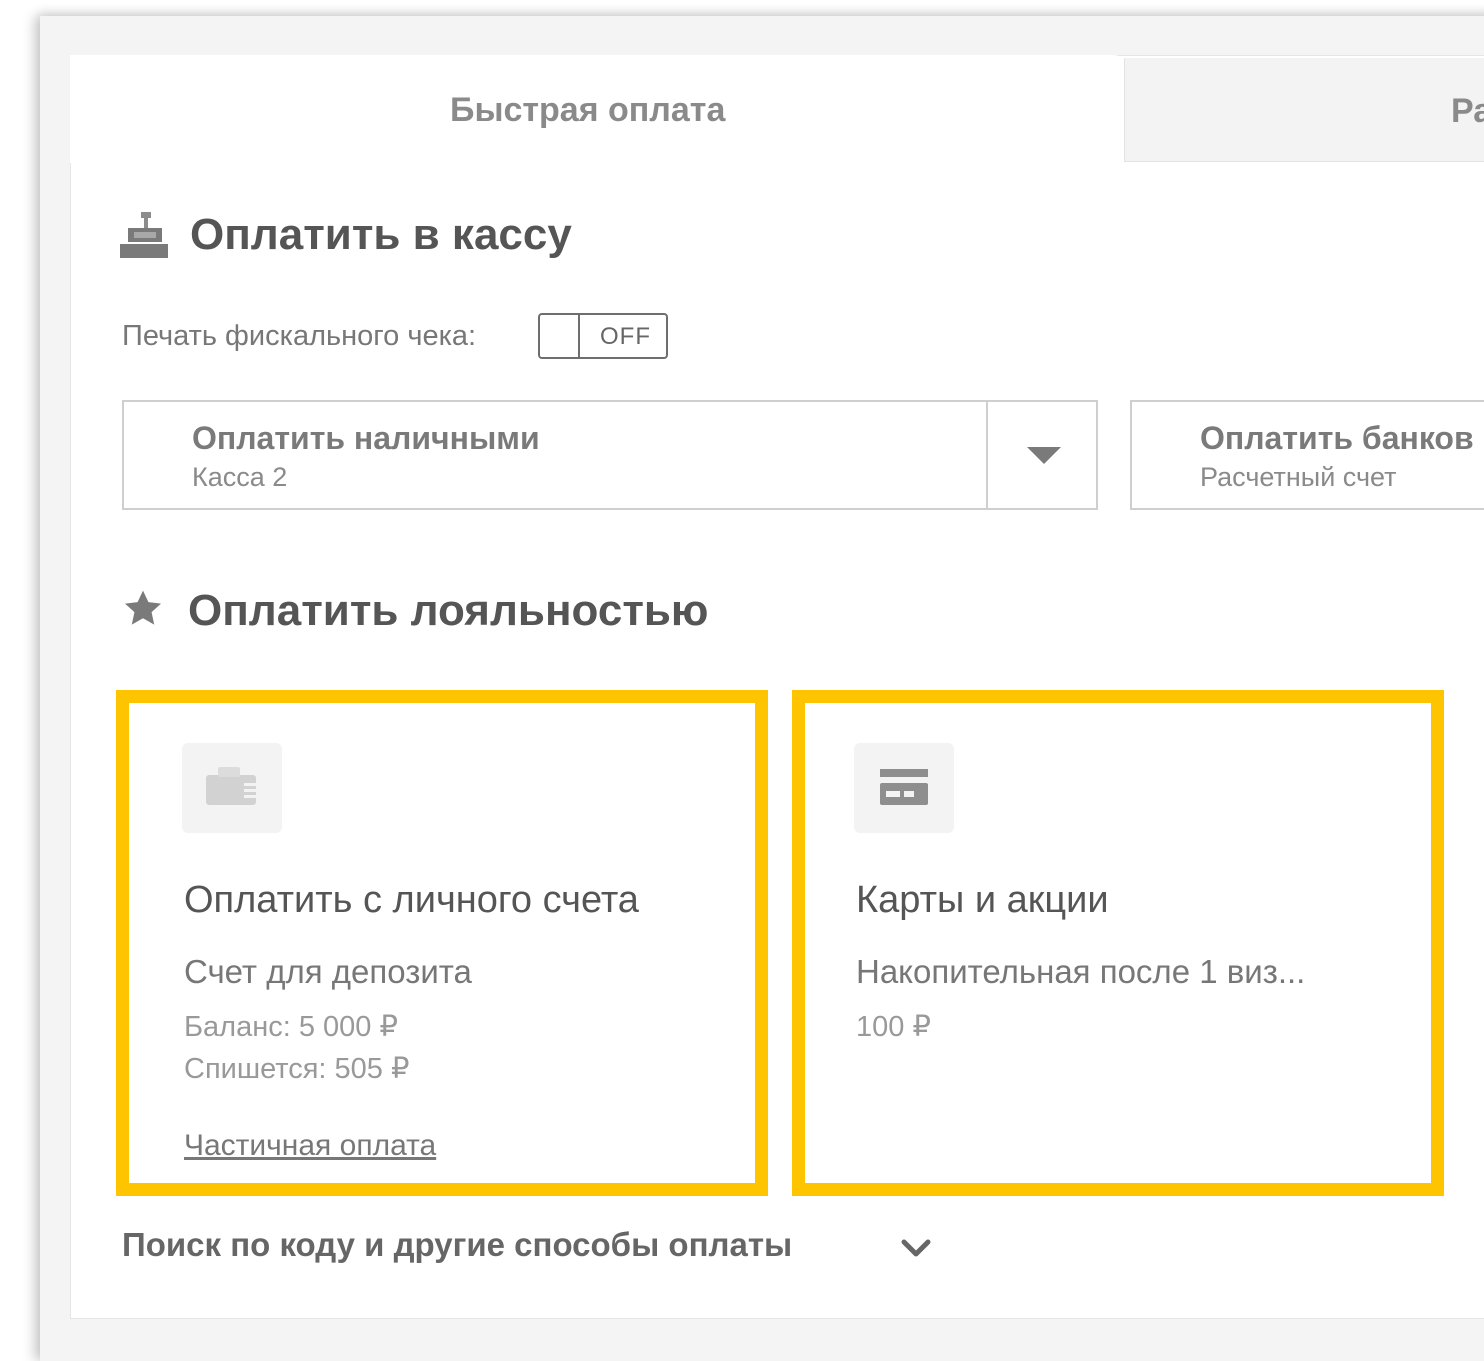 This screenshot has width=1484, height=1361. I want to click on partial-payment-link: Частичная оплата, so click(310, 1146).